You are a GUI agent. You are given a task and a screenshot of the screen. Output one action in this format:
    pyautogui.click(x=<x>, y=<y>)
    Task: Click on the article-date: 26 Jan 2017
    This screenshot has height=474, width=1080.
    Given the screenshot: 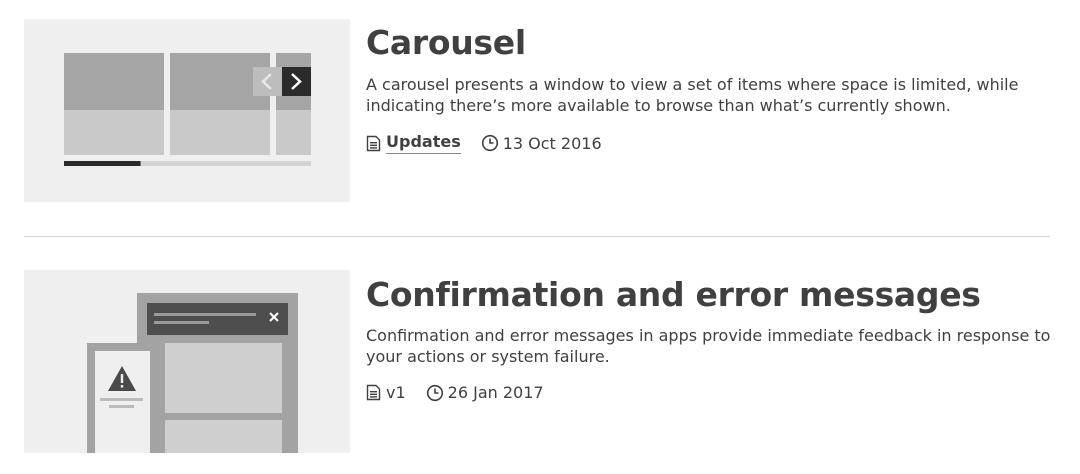 What is the action you would take?
    pyautogui.click(x=495, y=392)
    